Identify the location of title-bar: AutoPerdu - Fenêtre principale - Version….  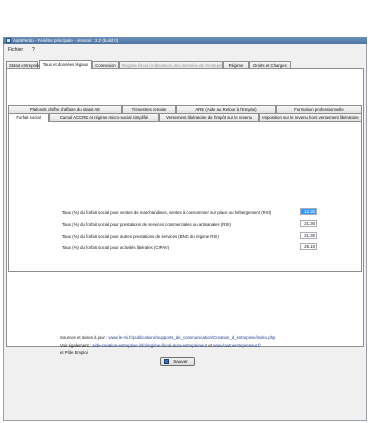
(185, 40).